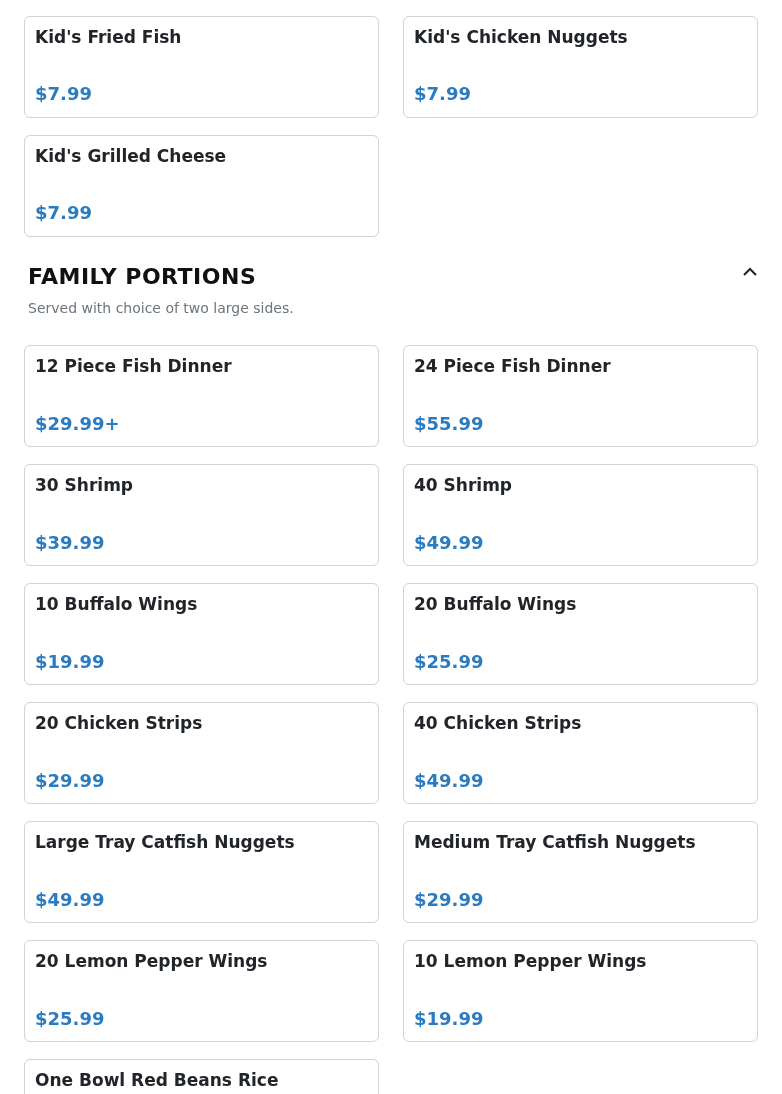 The width and height of the screenshot is (782, 1094). What do you see at coordinates (77, 423) in the screenshot?
I see `item-price: $29.99+` at bounding box center [77, 423].